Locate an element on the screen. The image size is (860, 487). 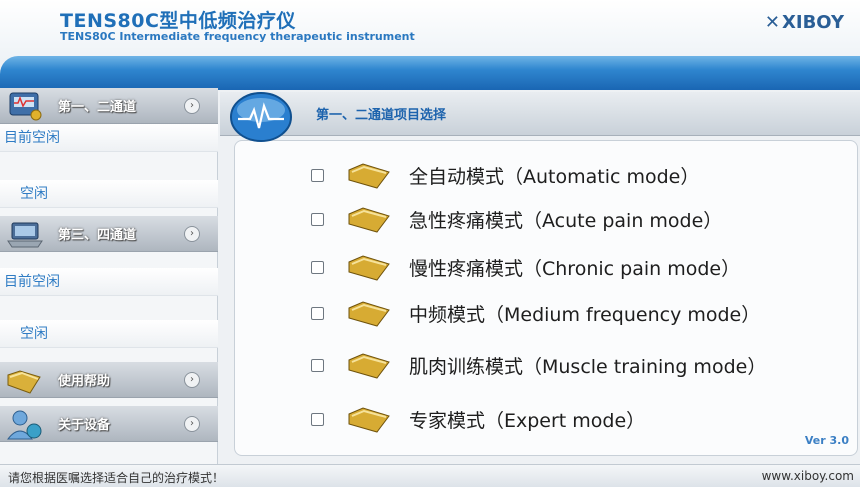
mode-label: 全自动模式（Automatic mode） is located at coordinates (554, 176).